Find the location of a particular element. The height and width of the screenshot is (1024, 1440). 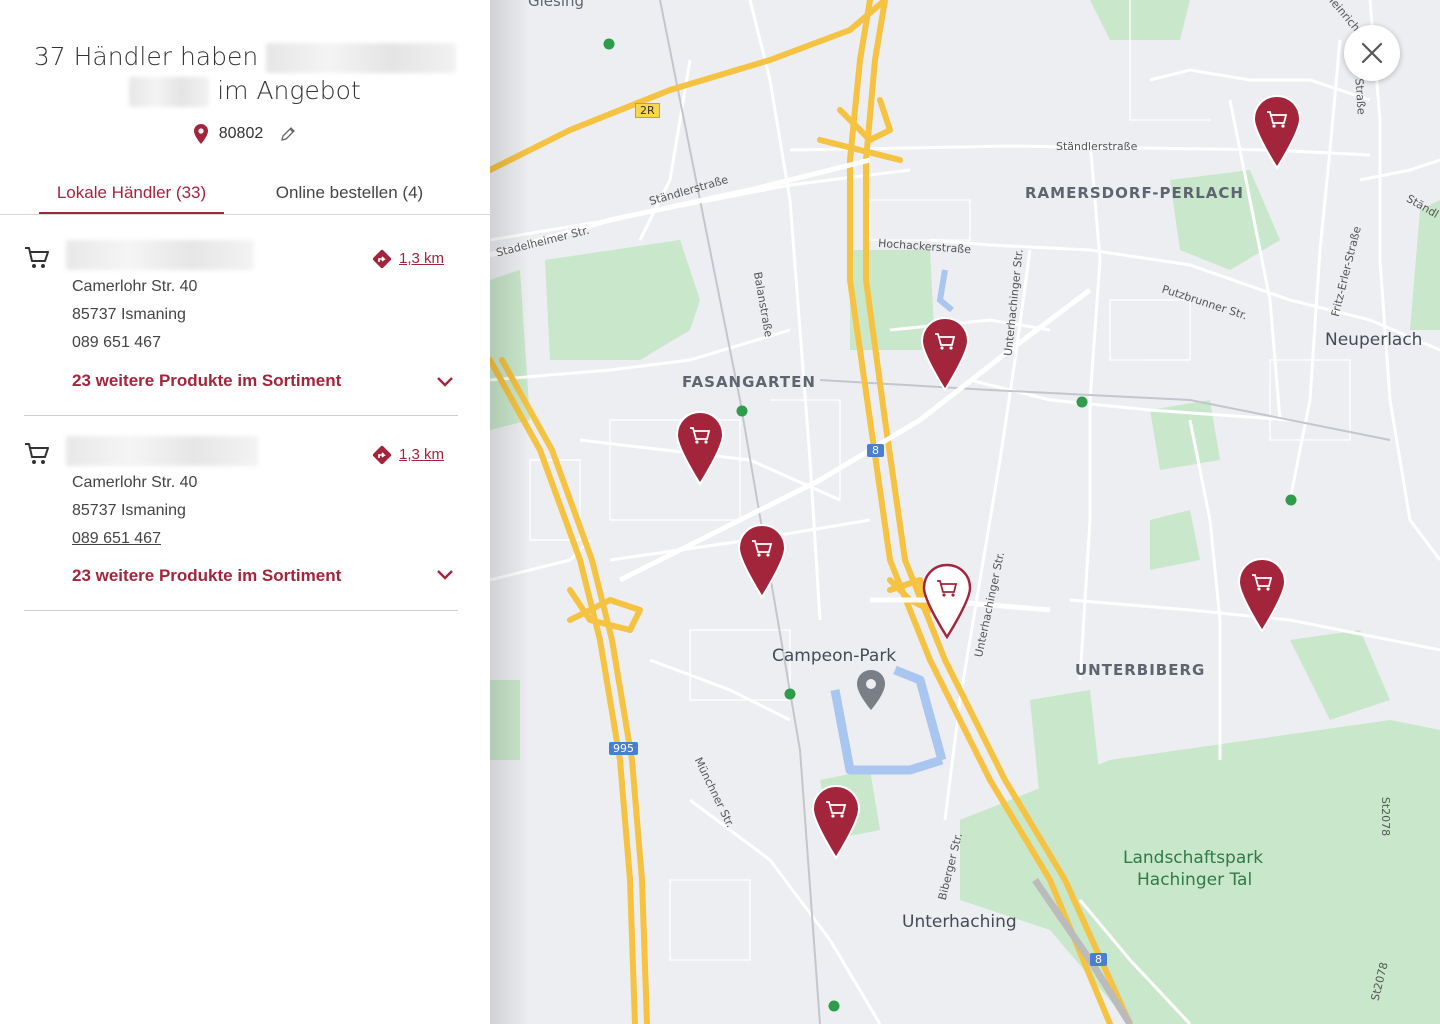

map-label-fasangarten: FASANGARTEN is located at coordinates (749, 382).